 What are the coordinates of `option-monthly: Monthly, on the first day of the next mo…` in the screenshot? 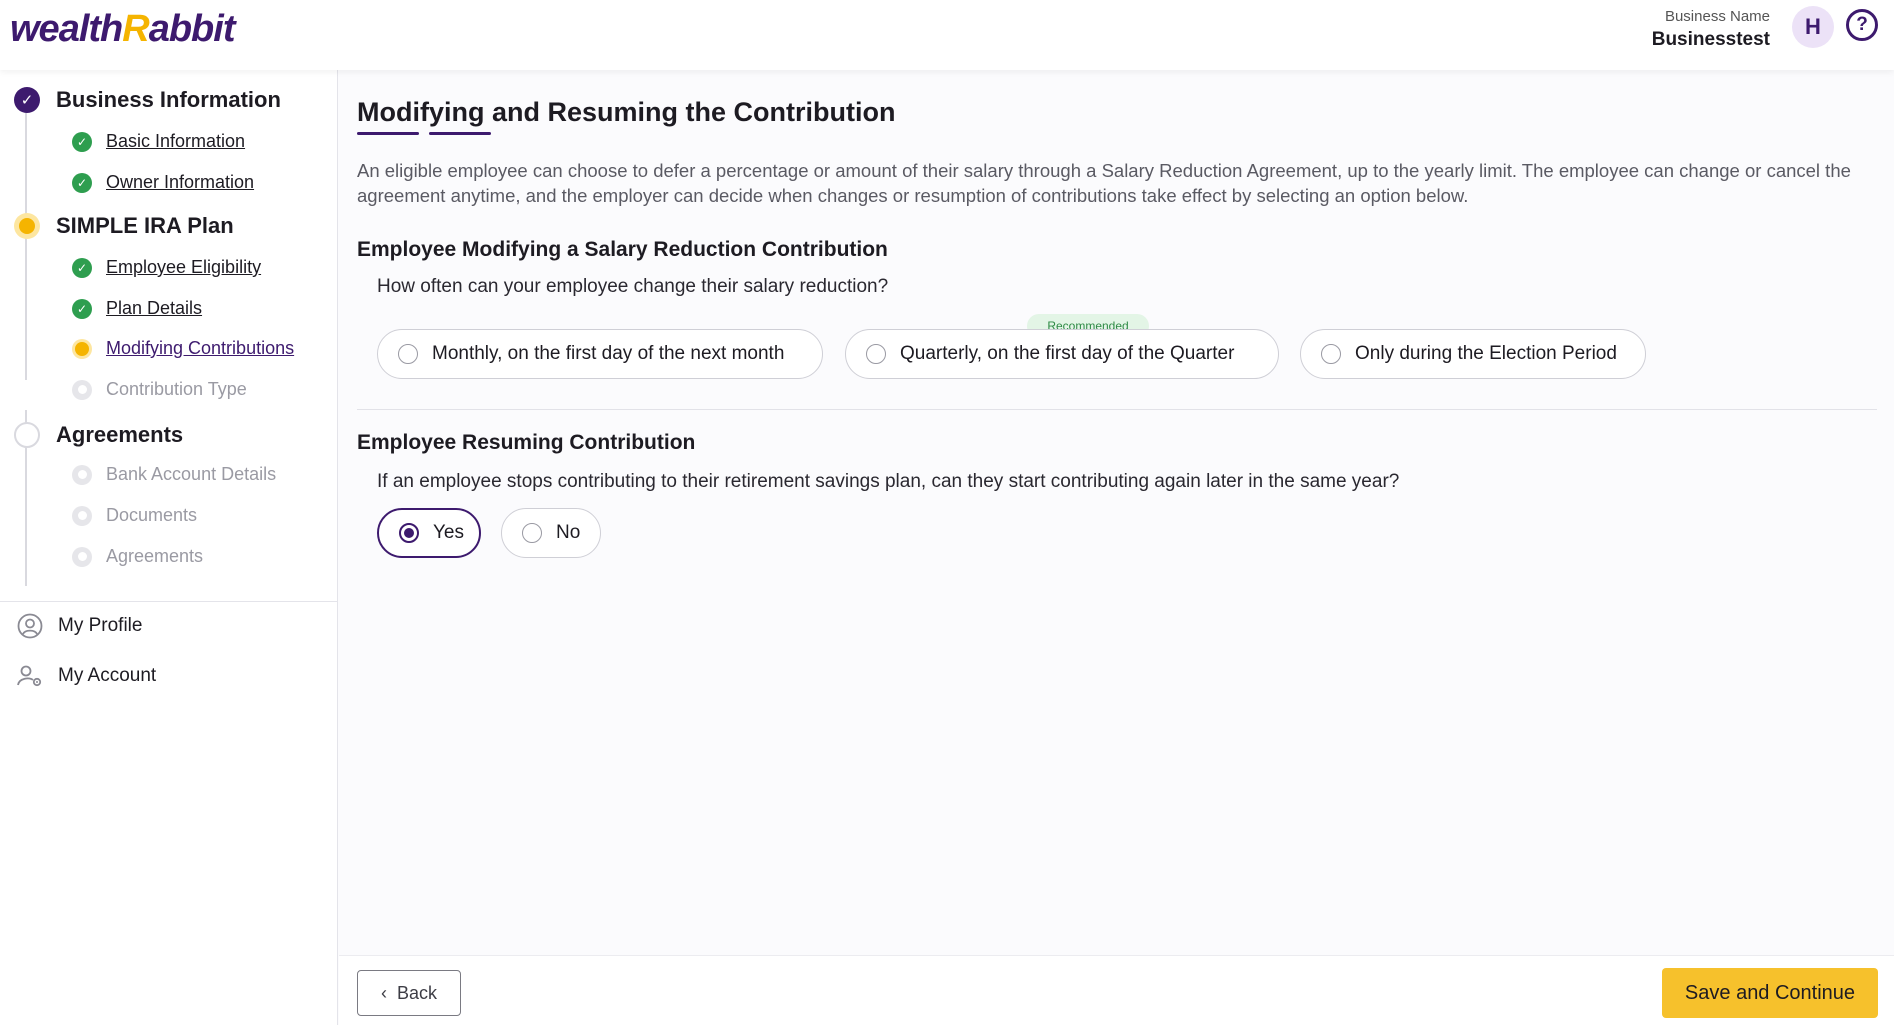 It's located at (600, 354).